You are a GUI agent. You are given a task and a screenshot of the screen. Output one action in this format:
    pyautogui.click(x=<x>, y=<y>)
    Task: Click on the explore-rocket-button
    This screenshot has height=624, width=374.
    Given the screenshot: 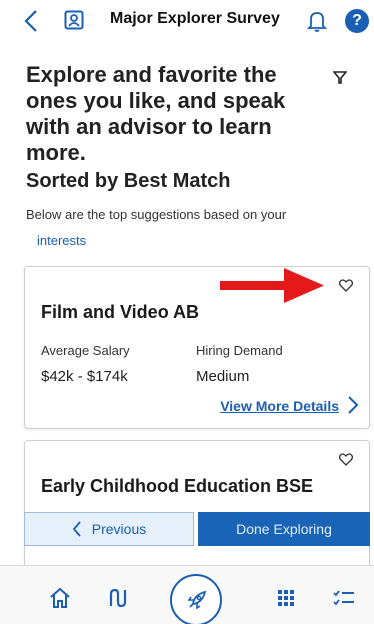 What is the action you would take?
    pyautogui.click(x=196, y=599)
    